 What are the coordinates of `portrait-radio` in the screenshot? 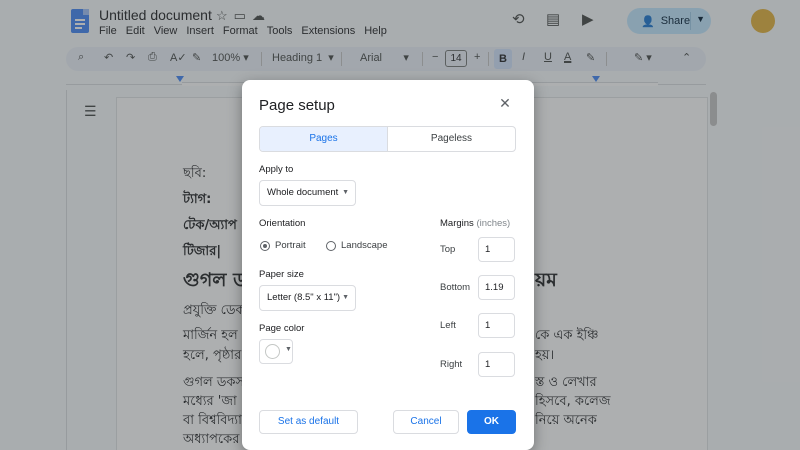 It's located at (265, 246).